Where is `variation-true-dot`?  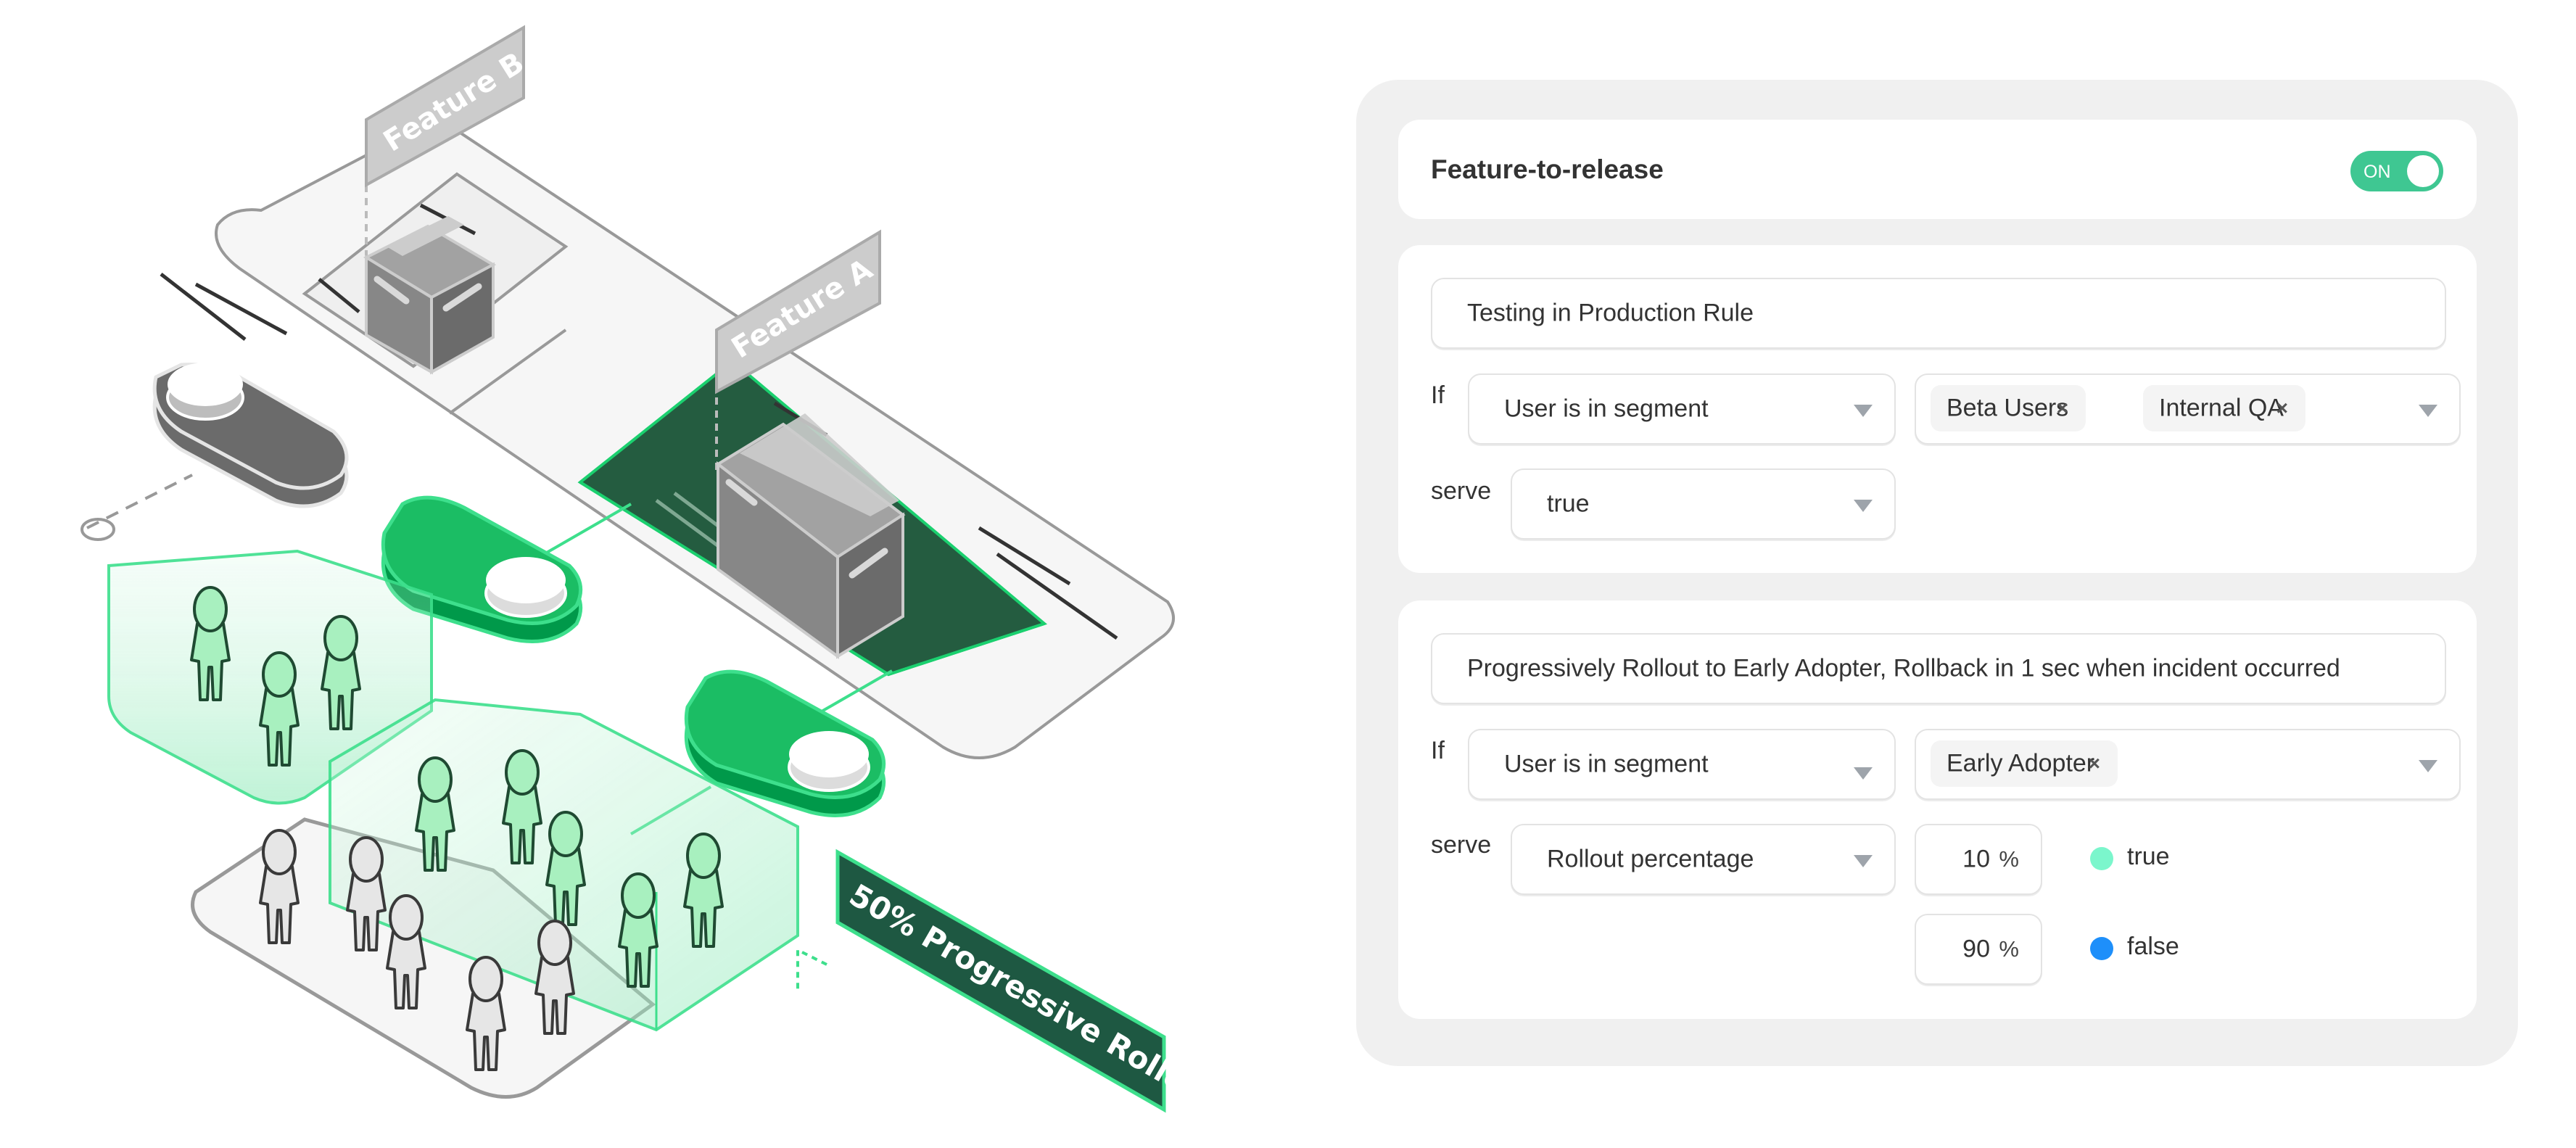
variation-true-dot is located at coordinates (2101, 858).